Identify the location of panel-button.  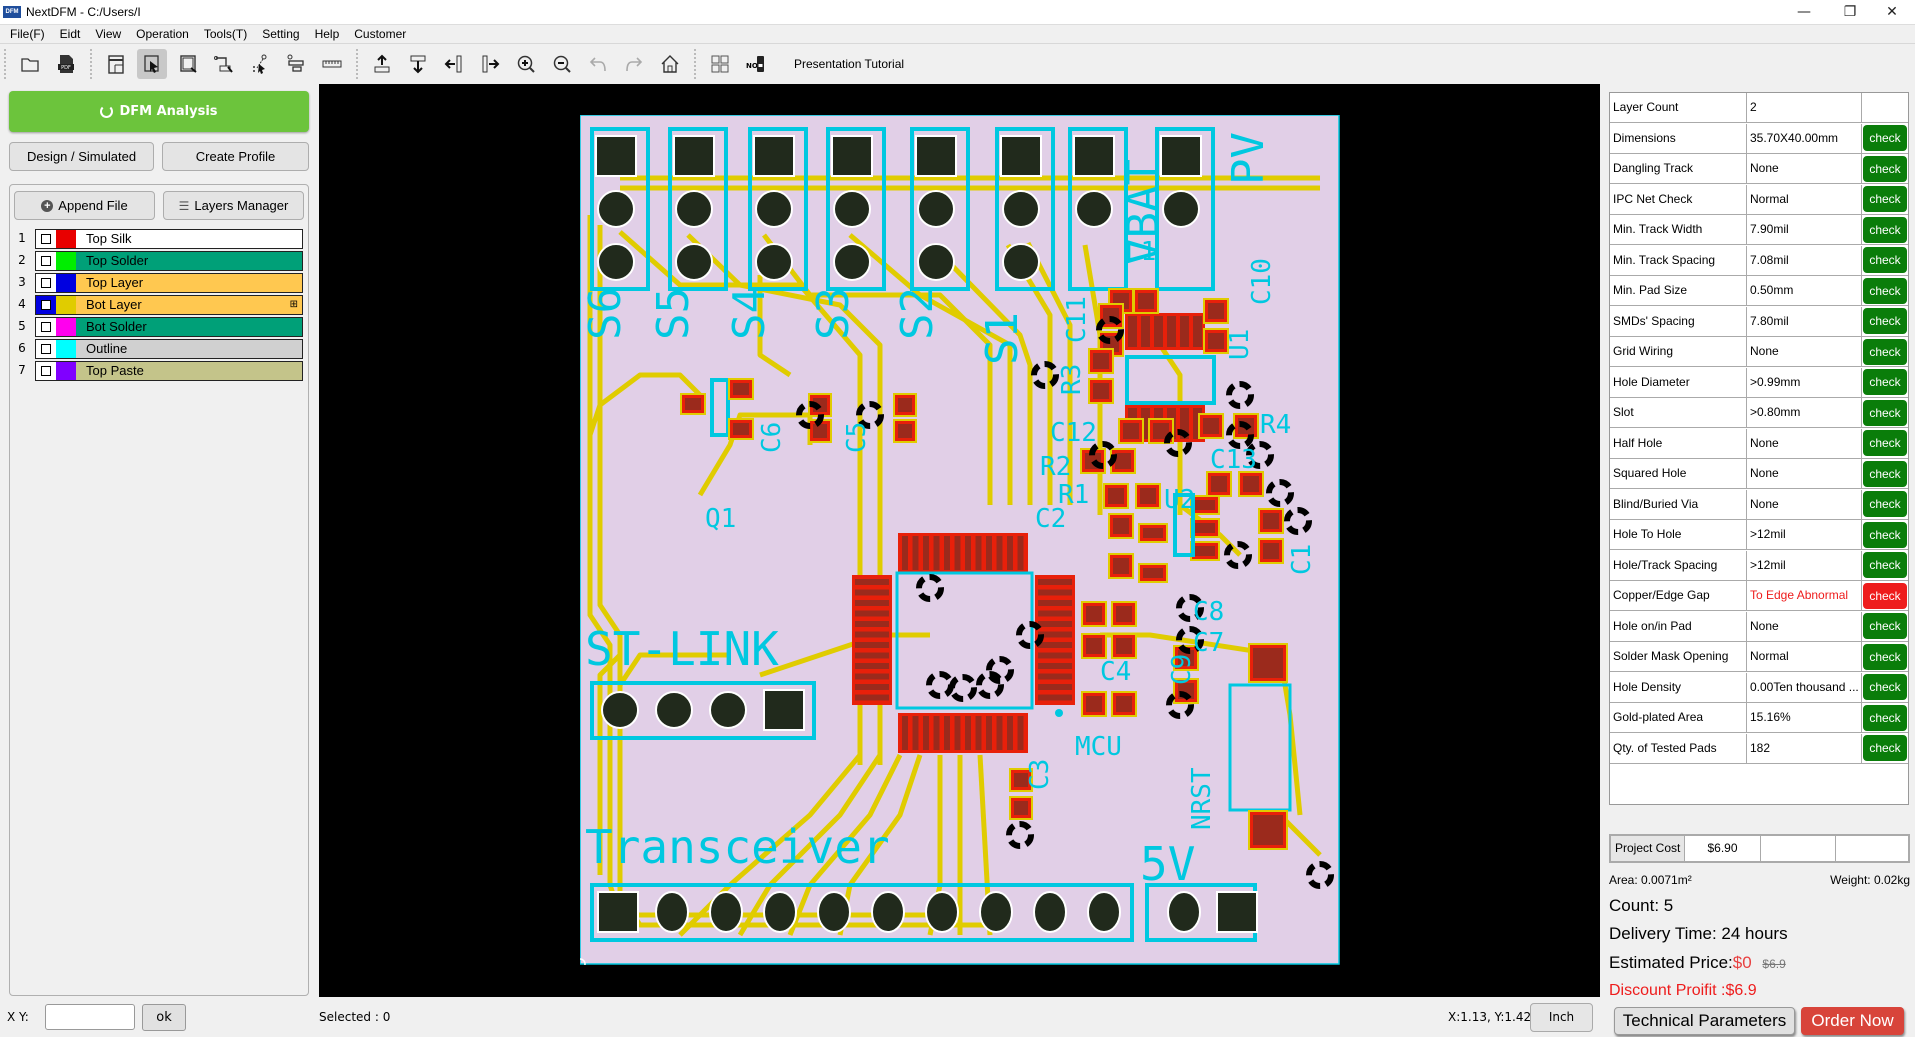
(720, 64).